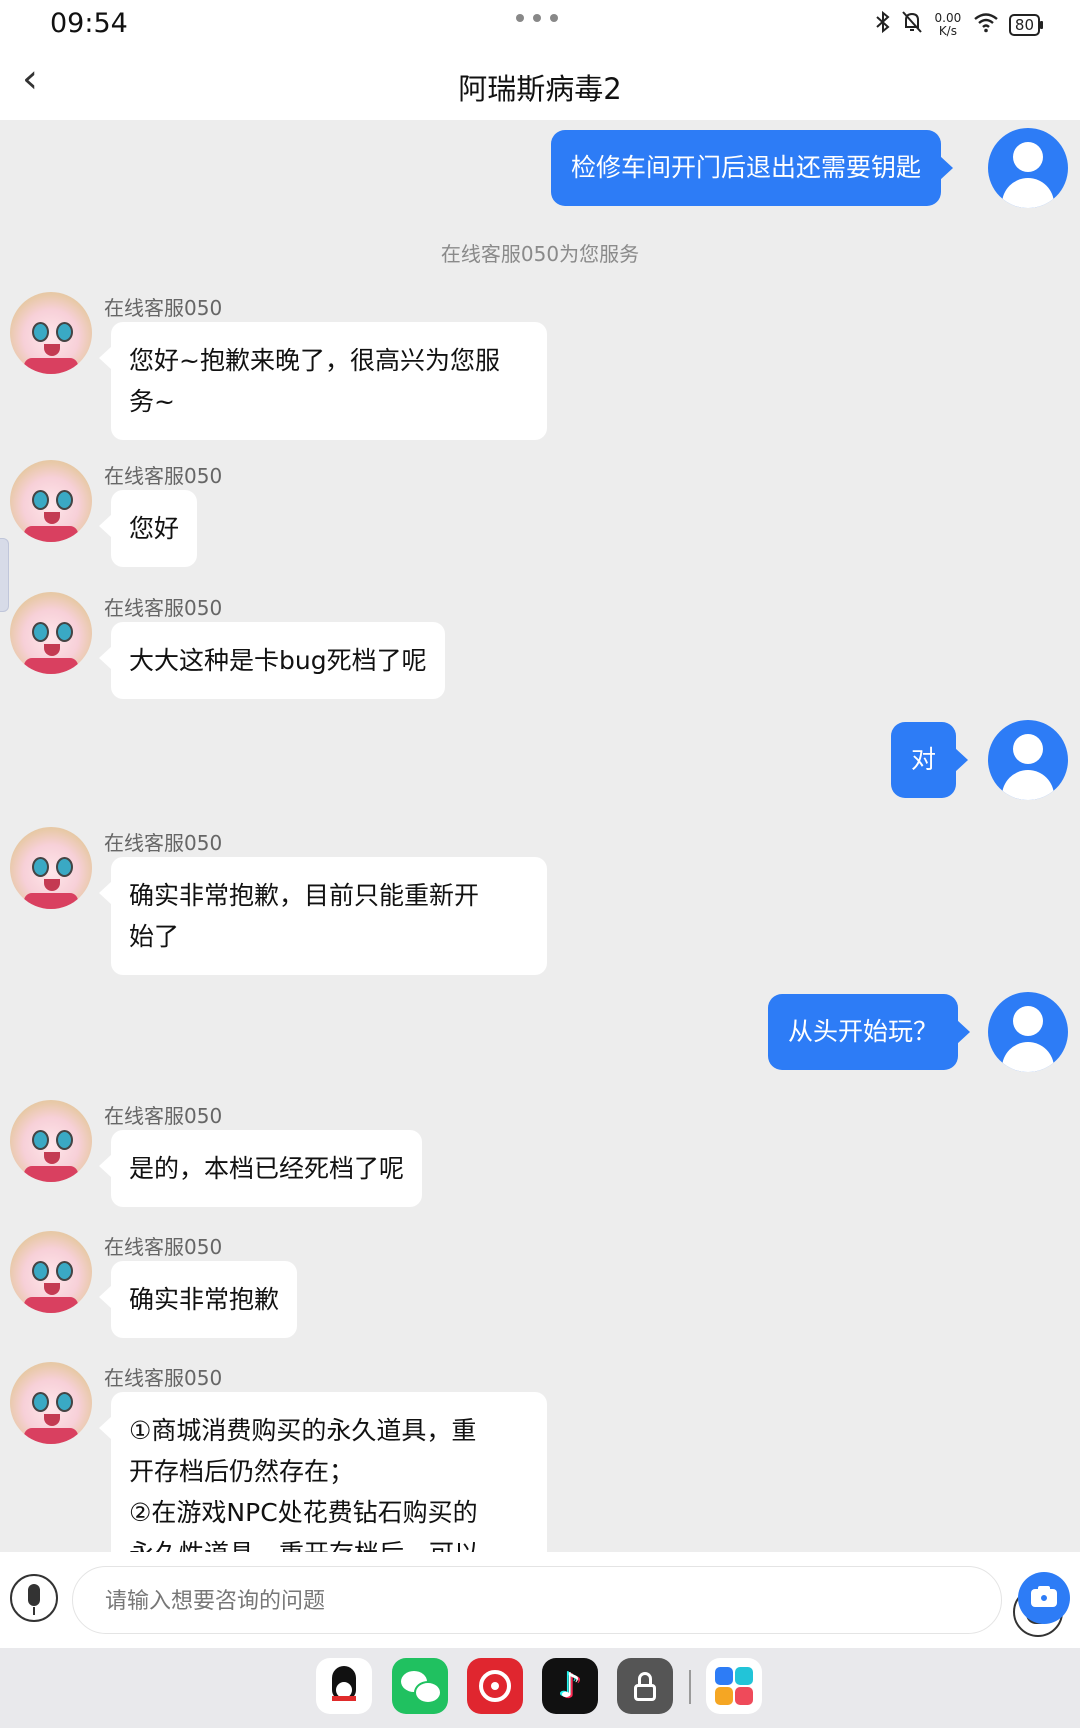  What do you see at coordinates (540, 254) in the screenshot?
I see `system-note: 在线客服050为您服务` at bounding box center [540, 254].